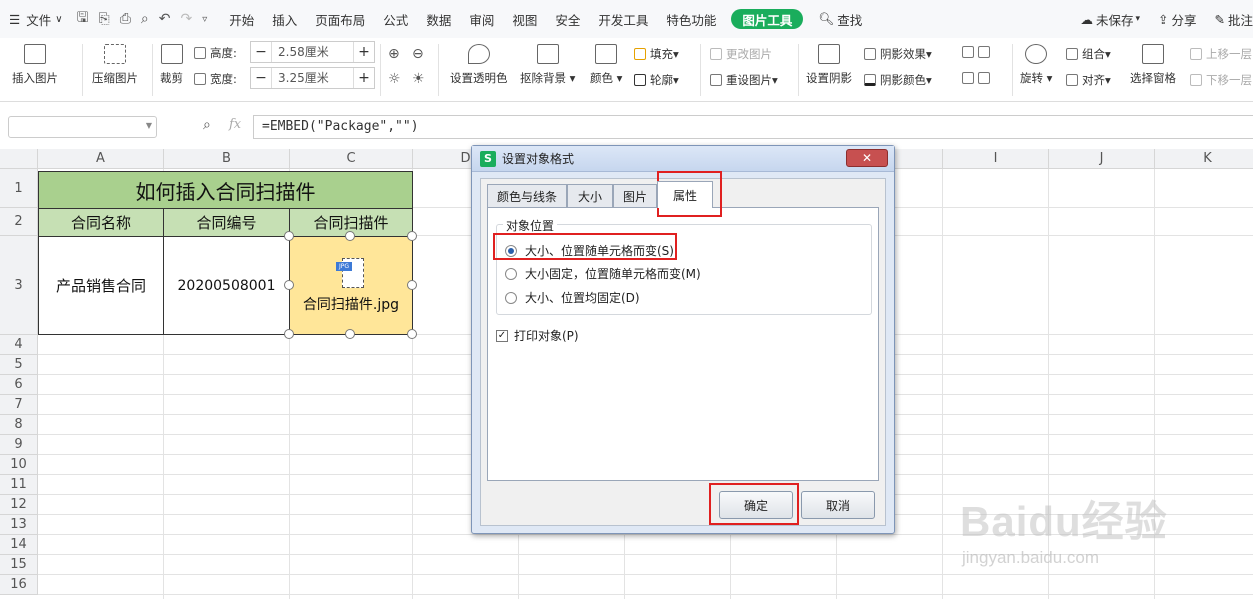 The height and width of the screenshot is (599, 1253). What do you see at coordinates (418, 54) in the screenshot?
I see `contrast-down-icon: ⊖` at bounding box center [418, 54].